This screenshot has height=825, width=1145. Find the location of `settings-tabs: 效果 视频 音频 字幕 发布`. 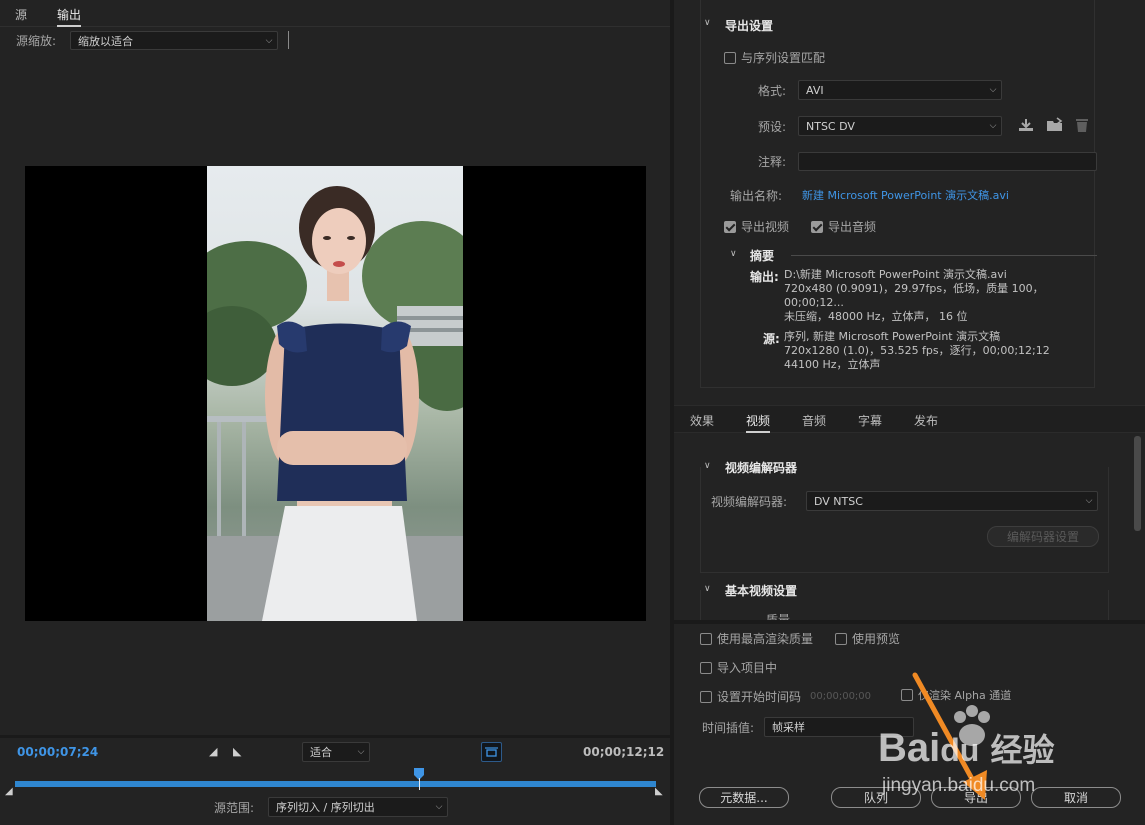

settings-tabs: 效果 视频 音频 字幕 发布 is located at coordinates (909, 419).